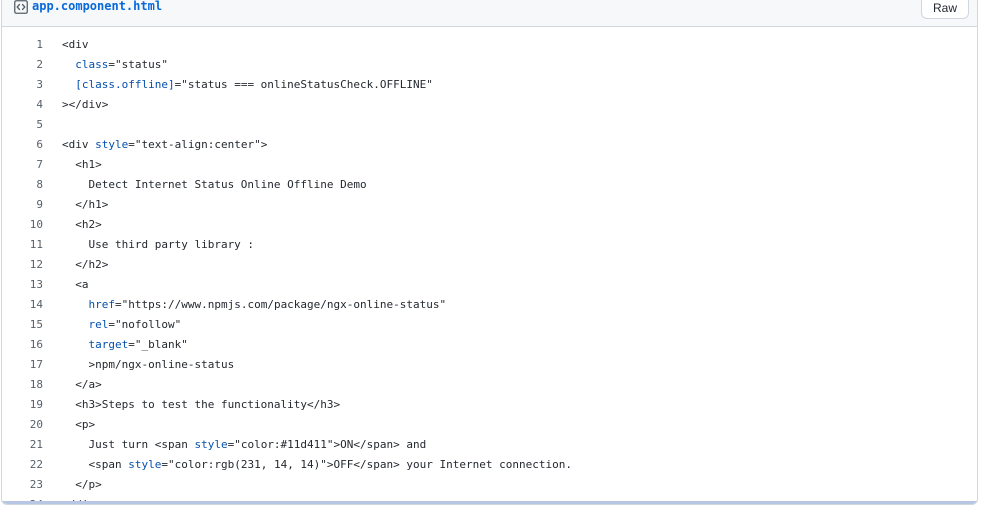 The height and width of the screenshot is (510, 982). Describe the element at coordinates (489, 165) in the screenshot. I see `code-line: 7 <h1>` at that location.